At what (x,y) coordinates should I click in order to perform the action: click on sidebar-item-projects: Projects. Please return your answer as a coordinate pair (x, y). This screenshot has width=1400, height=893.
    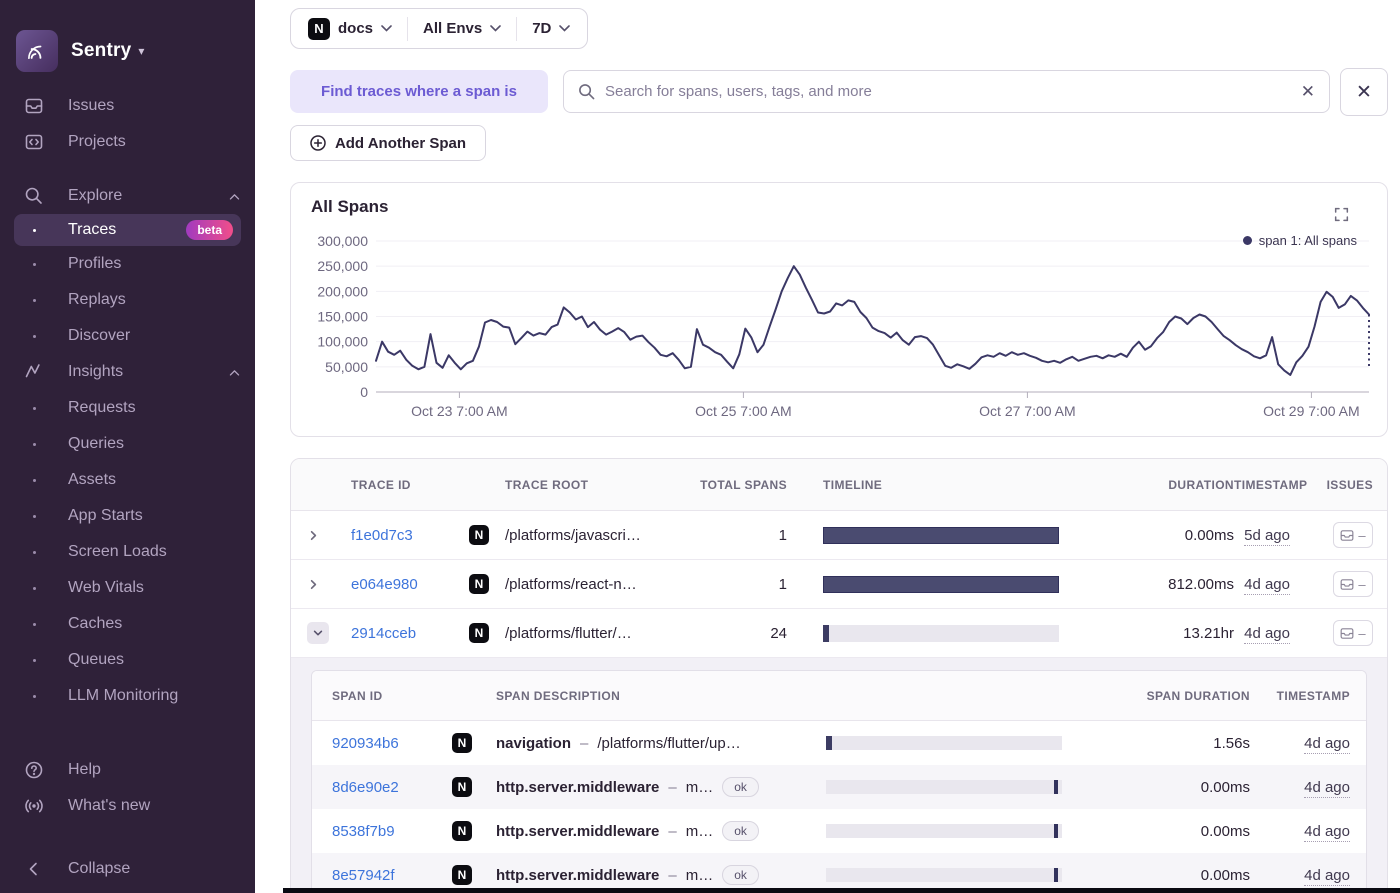
    Looking at the image, I should click on (127, 142).